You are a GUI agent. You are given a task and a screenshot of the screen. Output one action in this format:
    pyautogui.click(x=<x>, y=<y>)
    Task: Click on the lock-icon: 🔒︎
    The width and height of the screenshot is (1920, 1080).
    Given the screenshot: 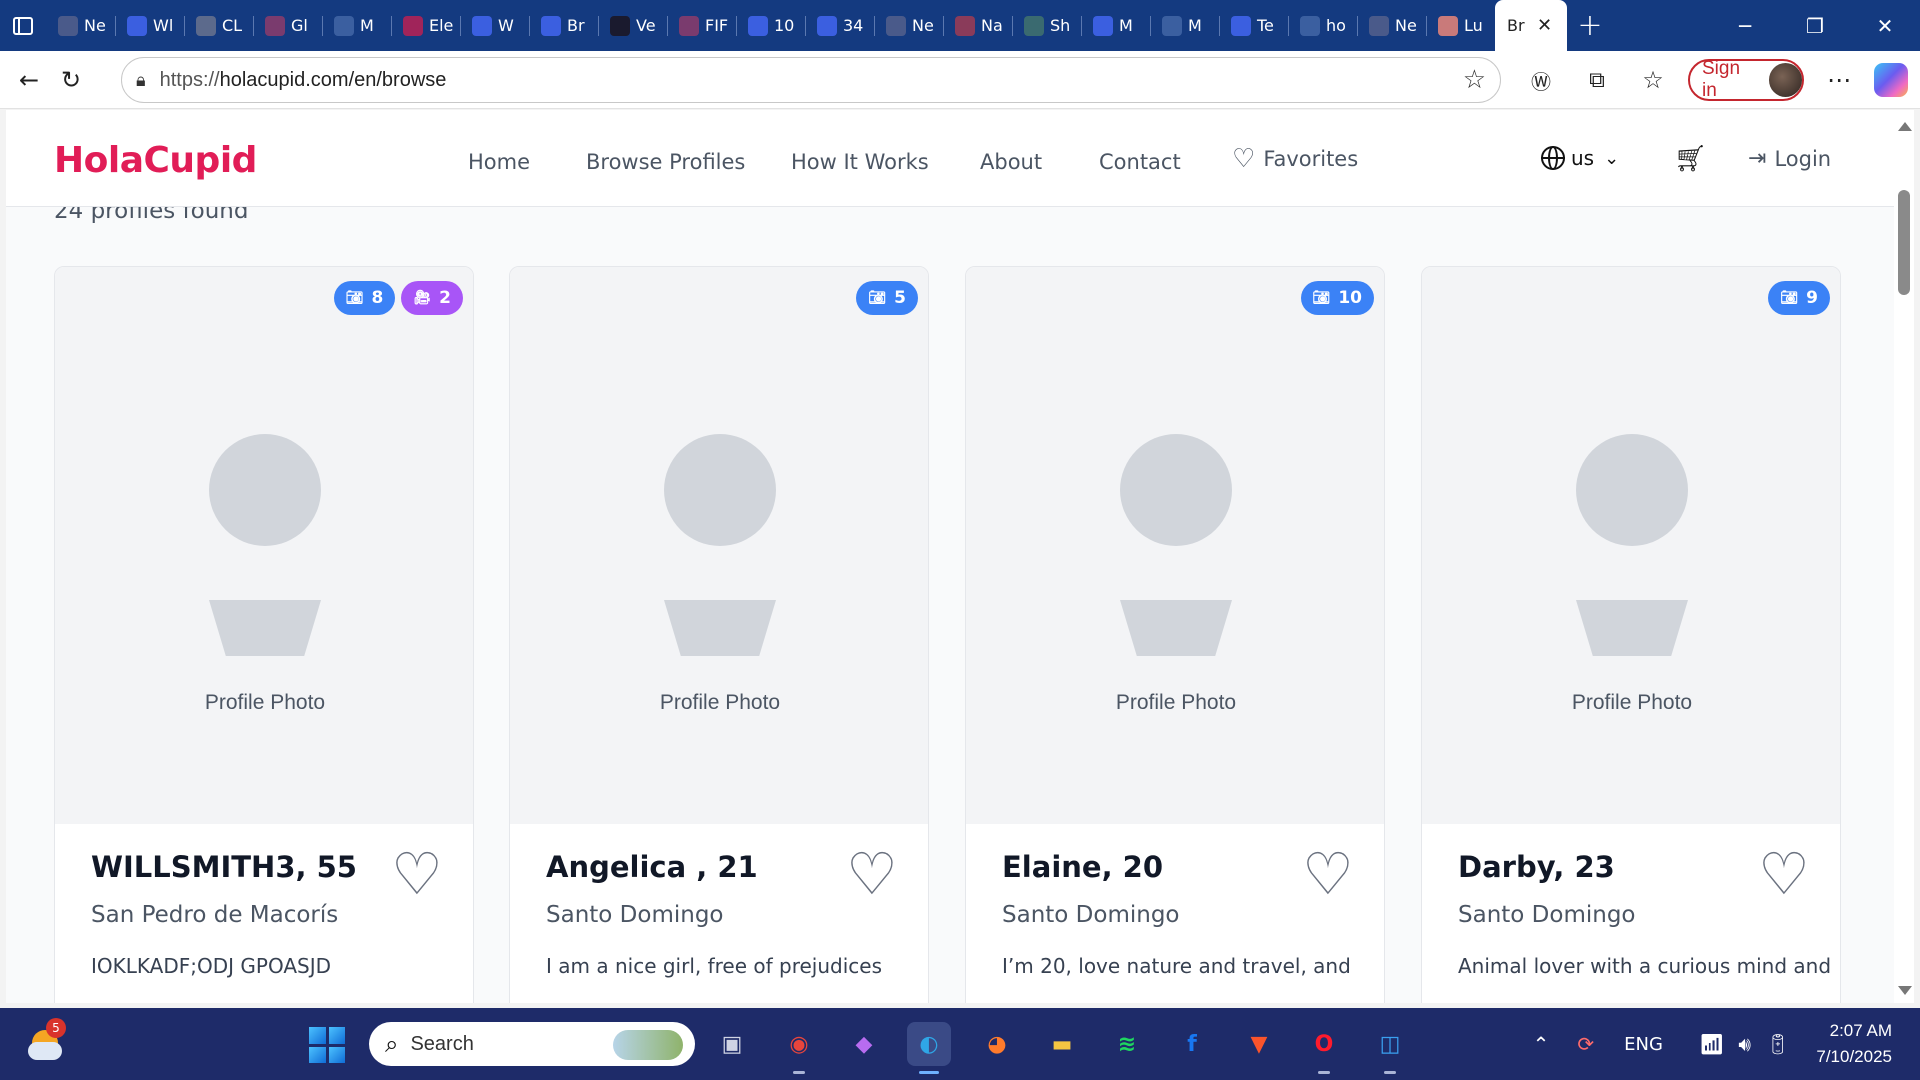 What is the action you would take?
    pyautogui.click(x=141, y=80)
    